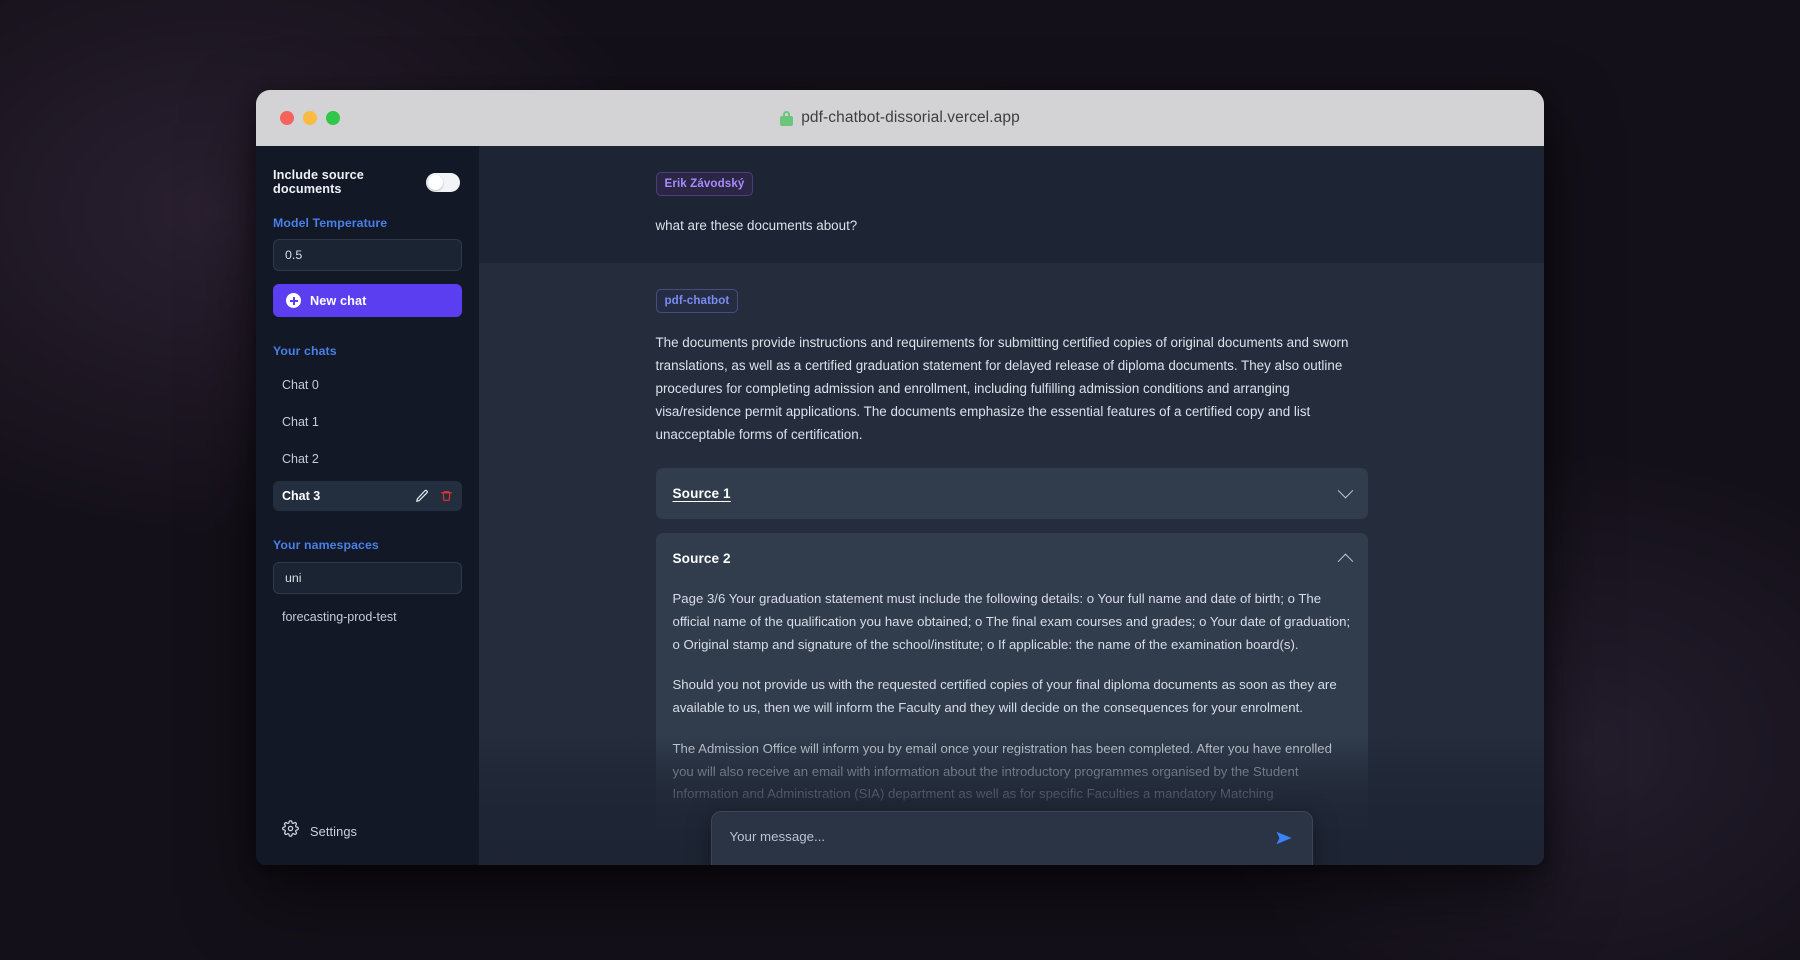 The height and width of the screenshot is (960, 1800). What do you see at coordinates (367, 831) in the screenshot?
I see `settings-button: Settings` at bounding box center [367, 831].